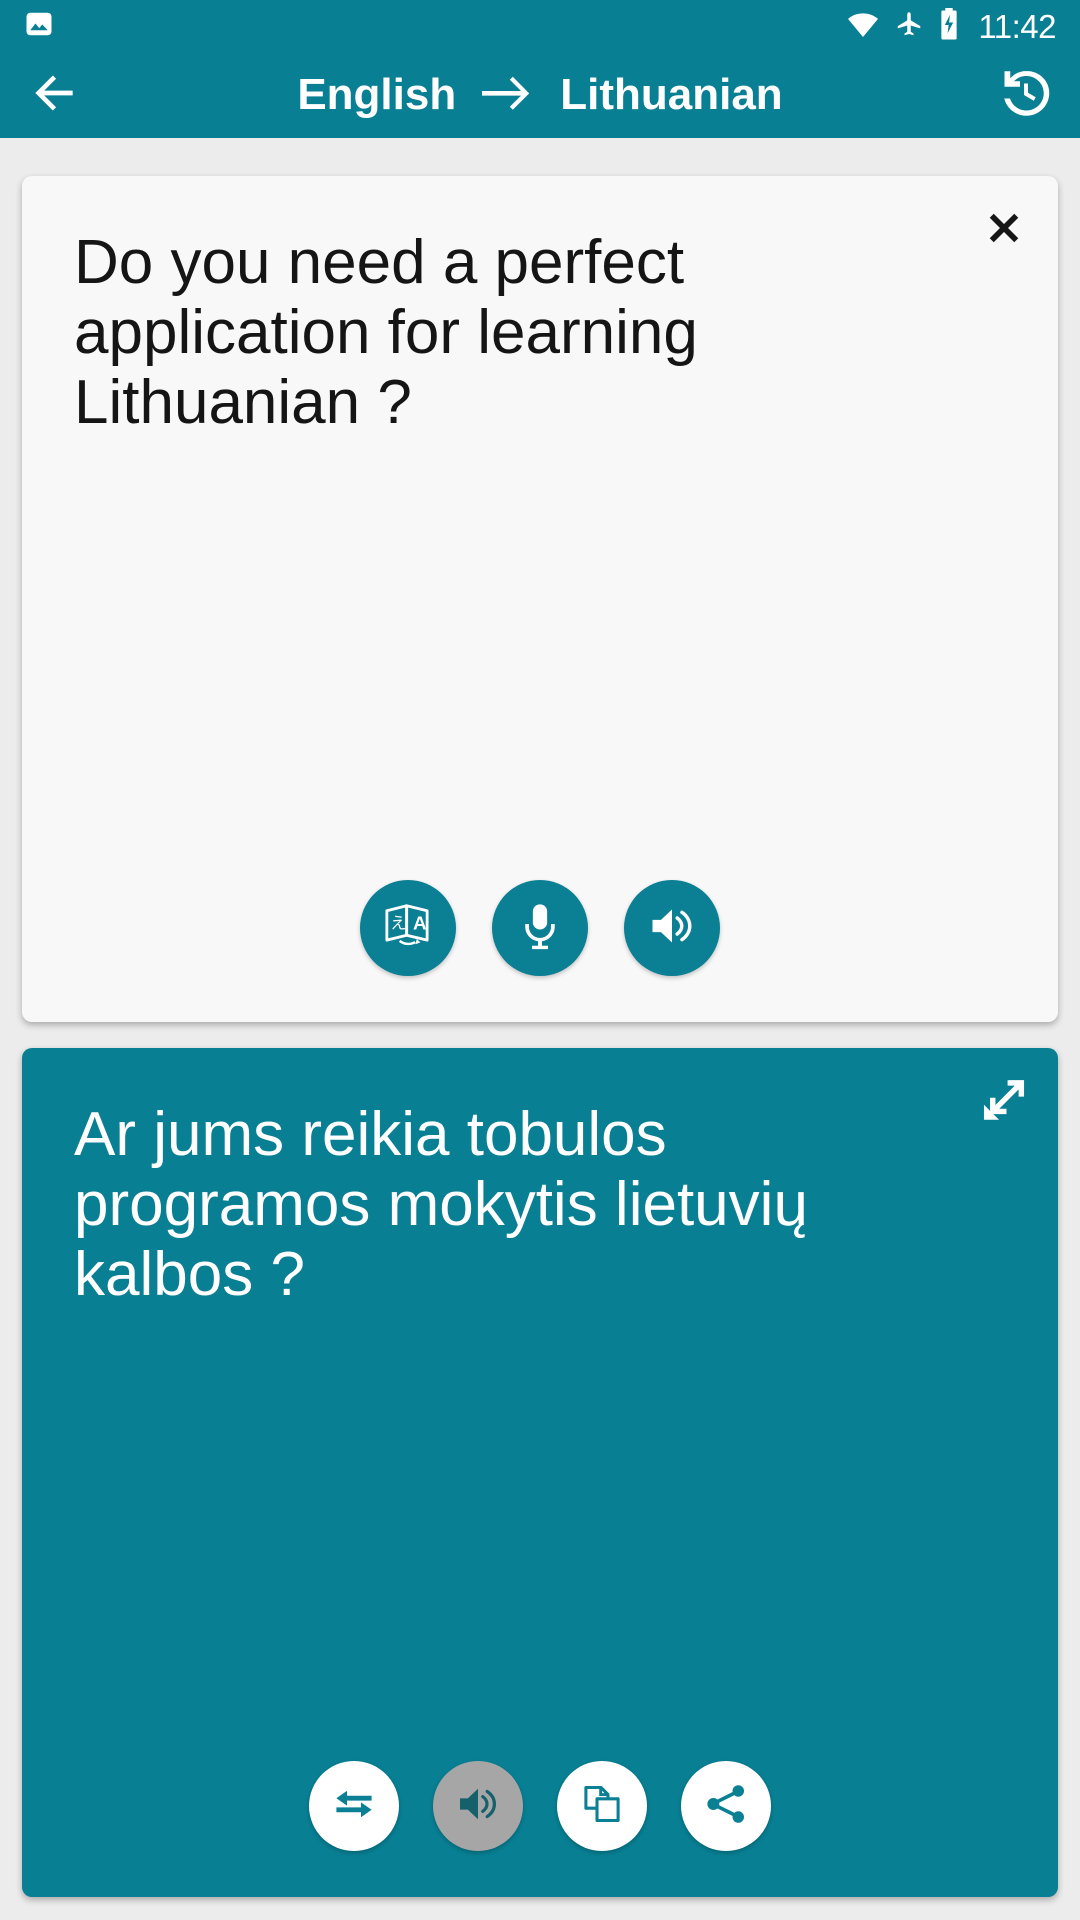  I want to click on source-action-row: A え, so click(540, 928).